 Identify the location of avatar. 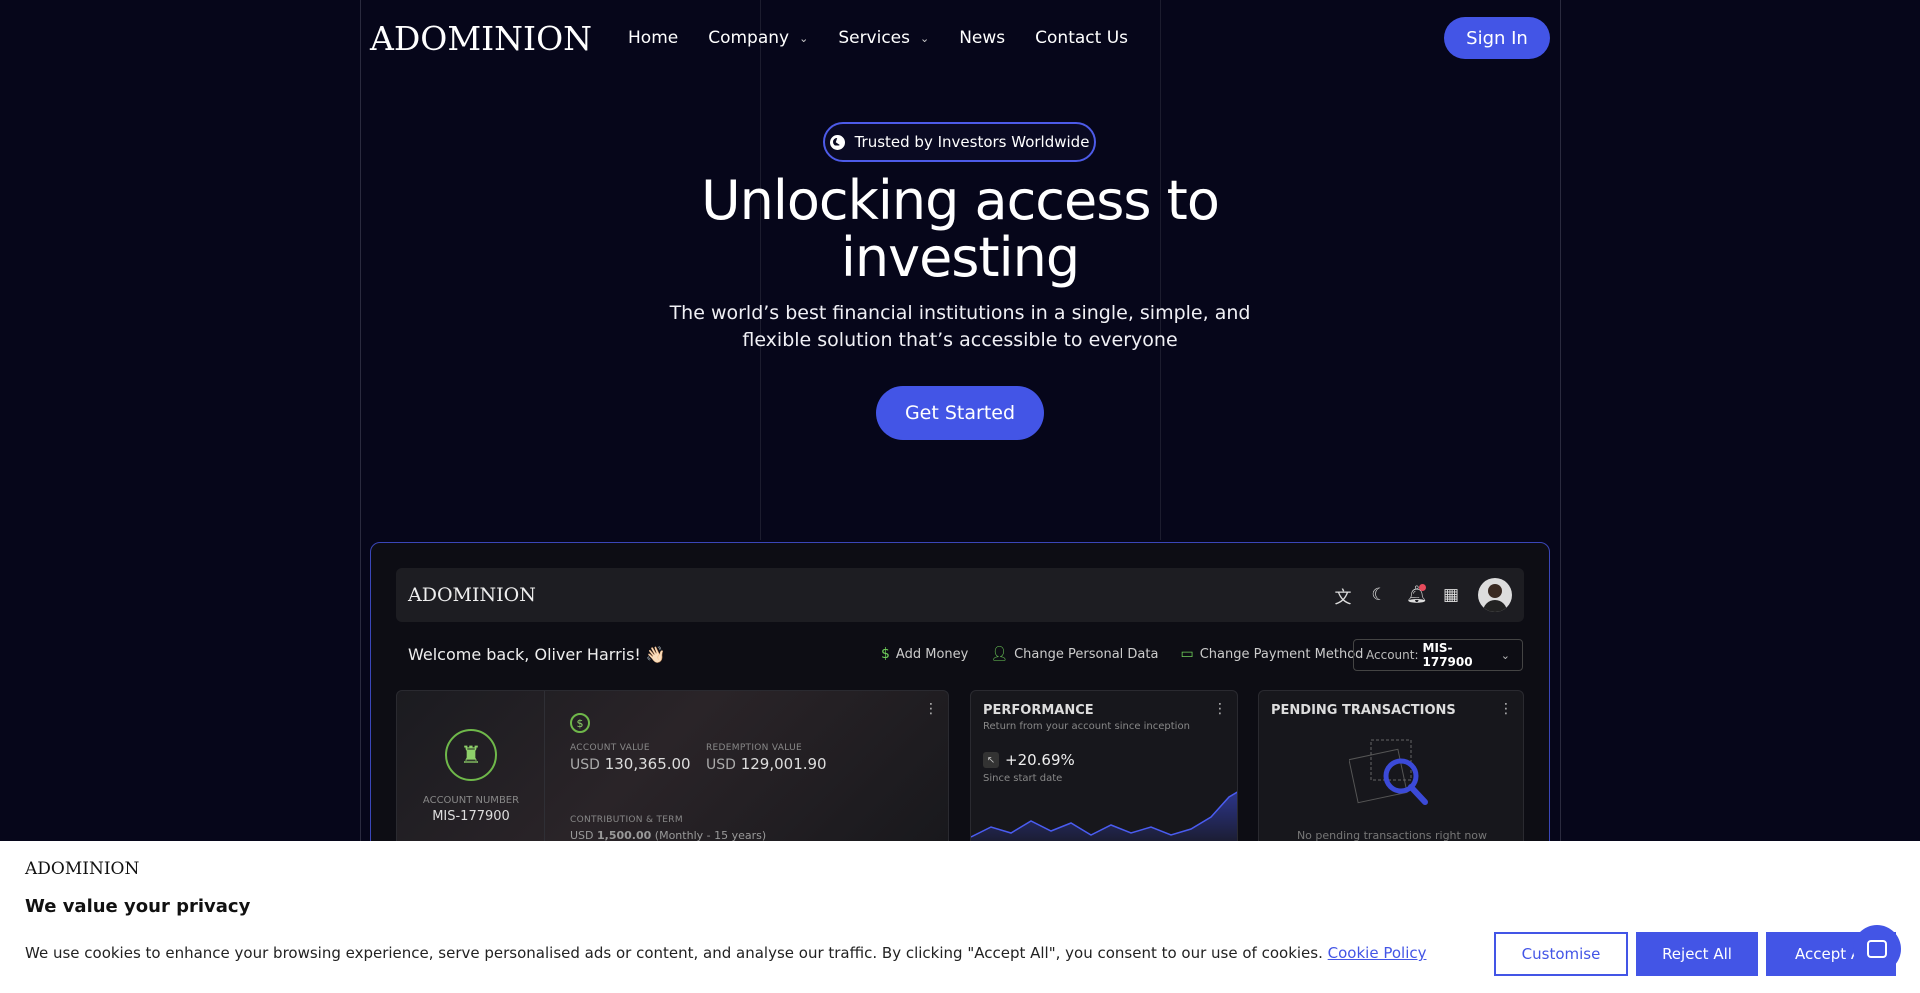
(1495, 595).